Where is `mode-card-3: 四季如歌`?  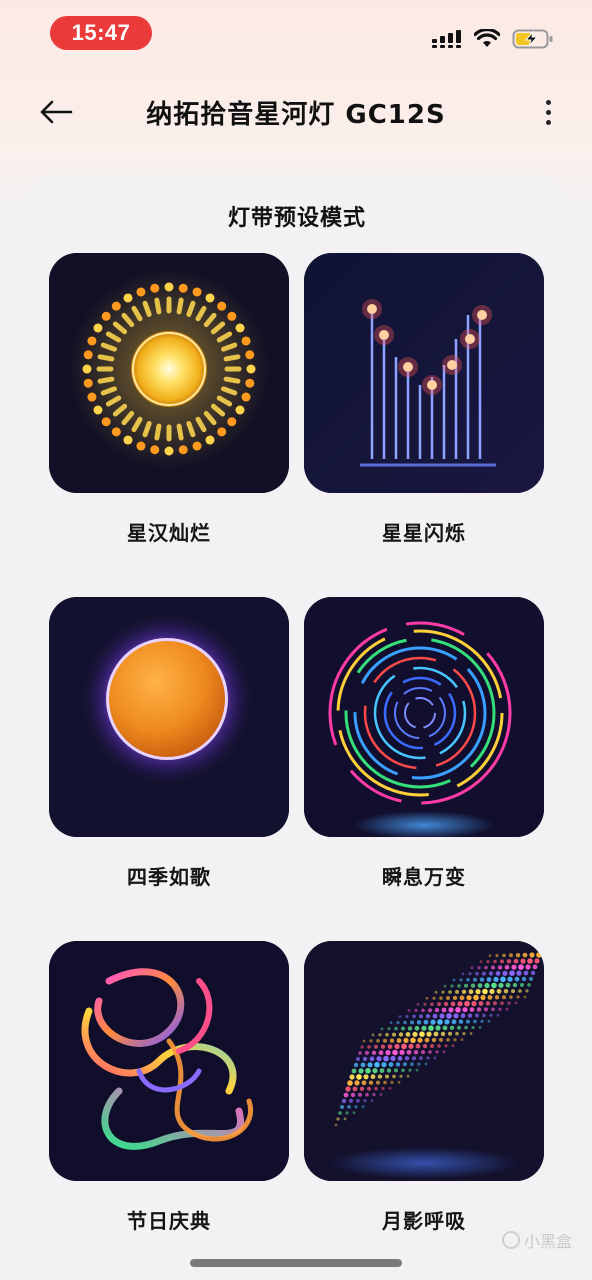
mode-card-3: 四季如歌 is located at coordinates (169, 743).